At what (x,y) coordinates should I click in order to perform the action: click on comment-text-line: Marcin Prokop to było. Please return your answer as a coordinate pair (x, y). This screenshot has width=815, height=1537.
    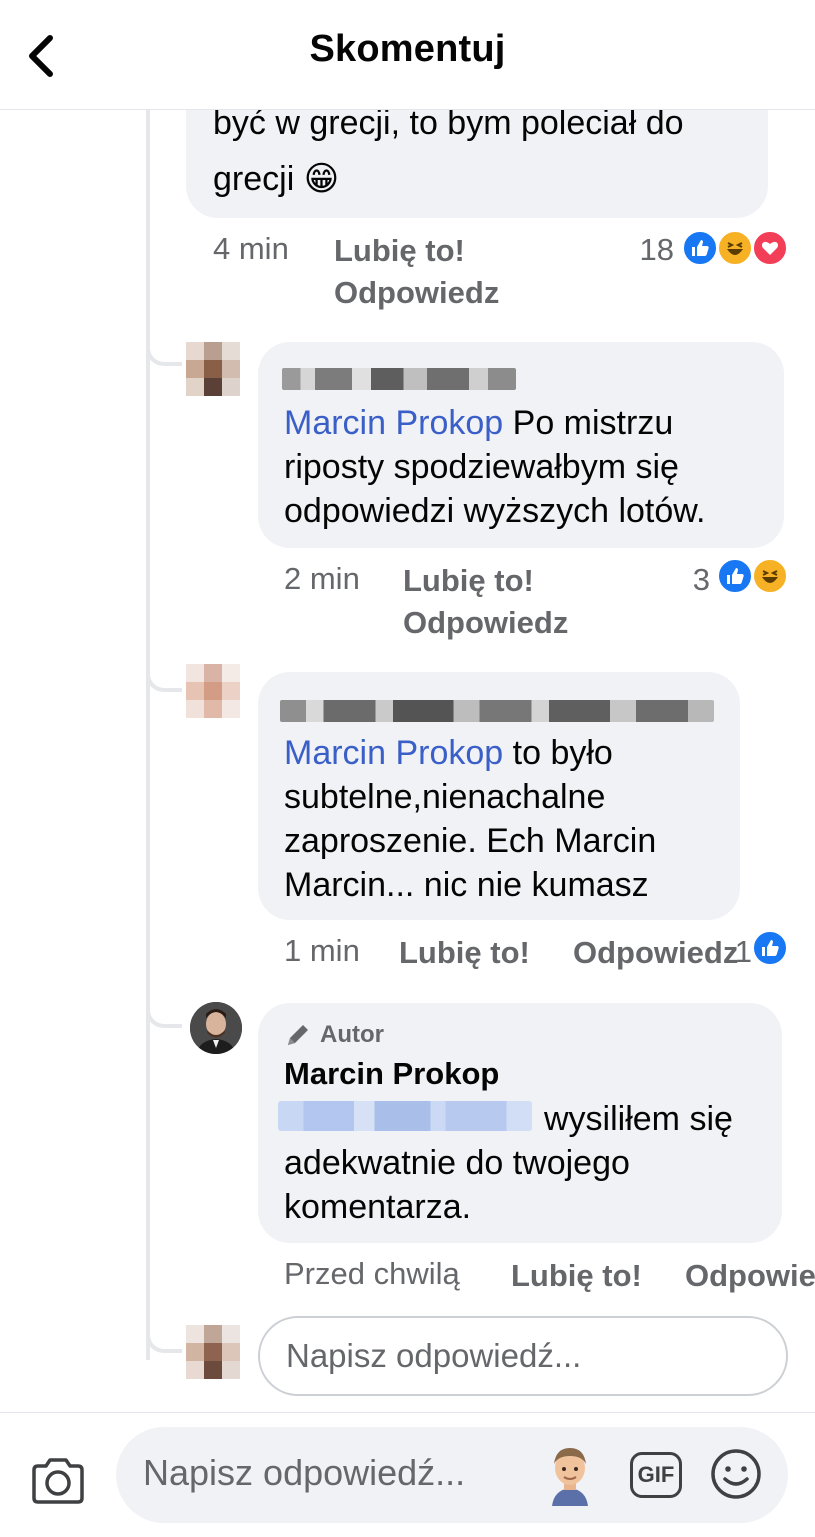
    Looking at the image, I should click on (448, 753).